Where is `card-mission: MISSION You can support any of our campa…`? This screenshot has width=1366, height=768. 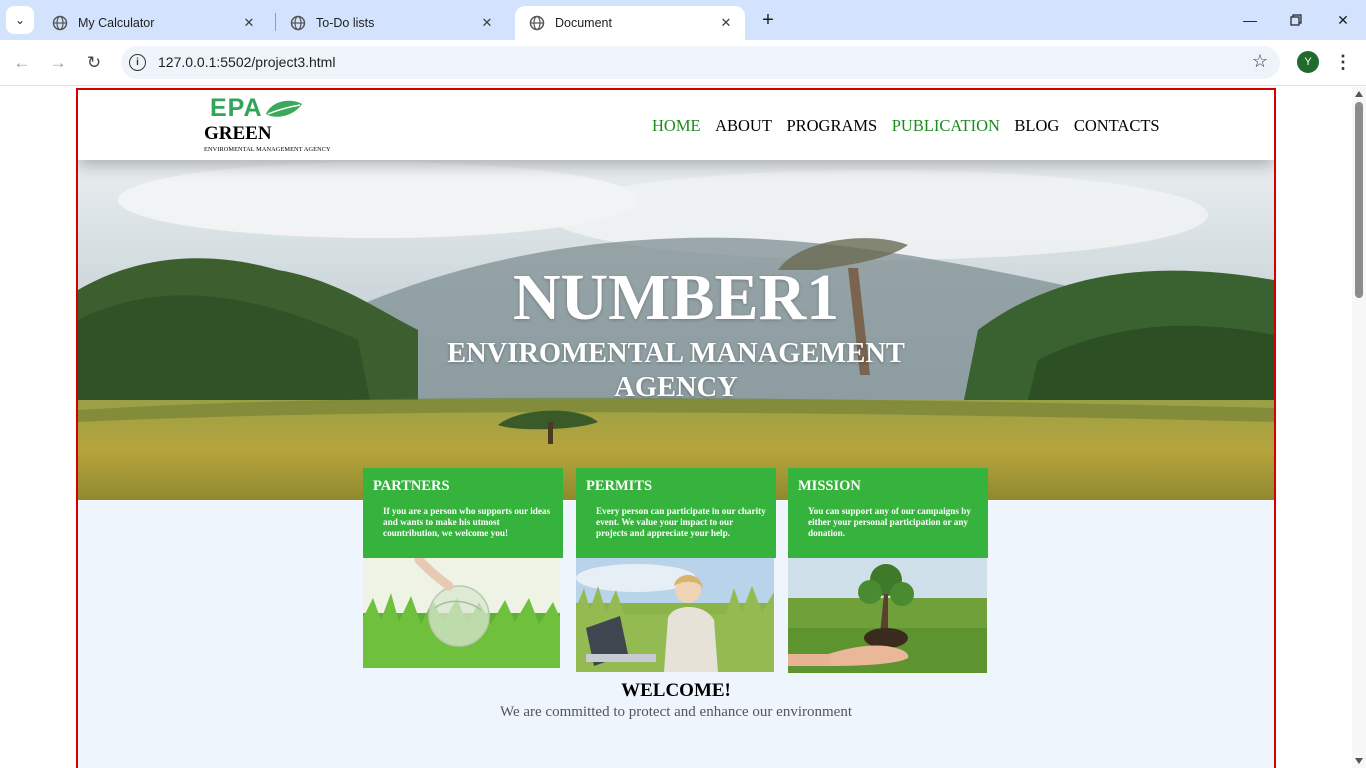 card-mission: MISSION You can support any of our campa… is located at coordinates (888, 570).